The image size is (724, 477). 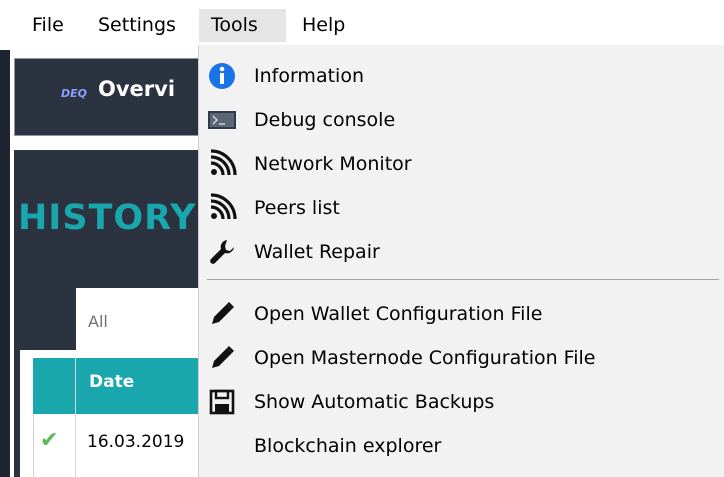 I want to click on floppy-icon, so click(x=222, y=402).